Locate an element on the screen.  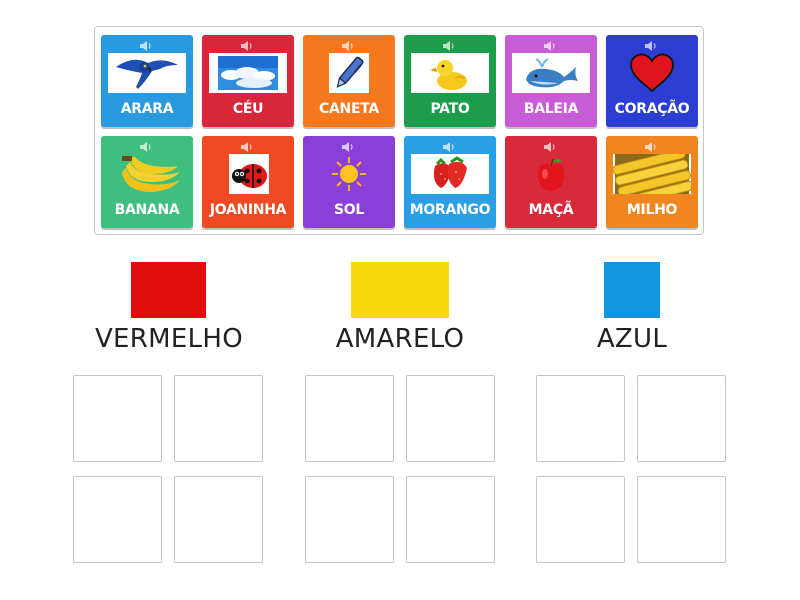
card-coracao: CORAÇÃO is located at coordinates (652, 81).